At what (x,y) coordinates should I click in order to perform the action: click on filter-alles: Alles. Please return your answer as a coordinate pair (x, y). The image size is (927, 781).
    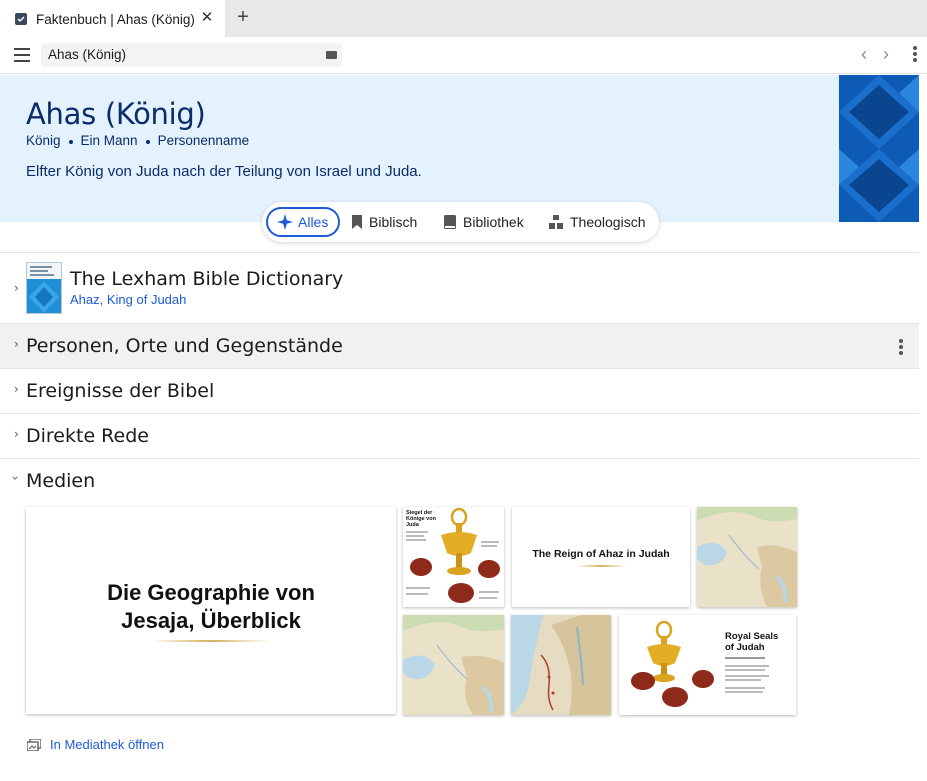
    Looking at the image, I should click on (303, 222).